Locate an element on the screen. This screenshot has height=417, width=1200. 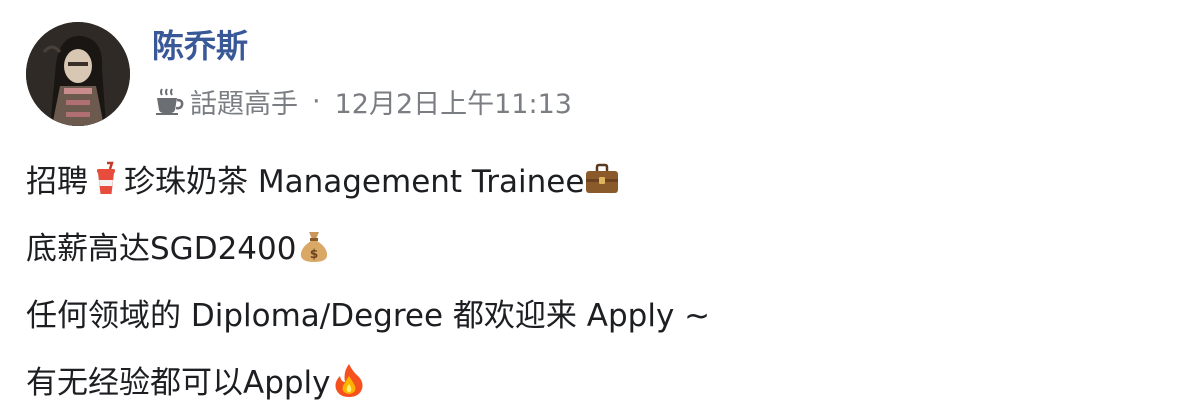
post-line-text: 任何领域的 Diploma/Degree 都欢迎来 Apply ~ is located at coordinates (368, 316).